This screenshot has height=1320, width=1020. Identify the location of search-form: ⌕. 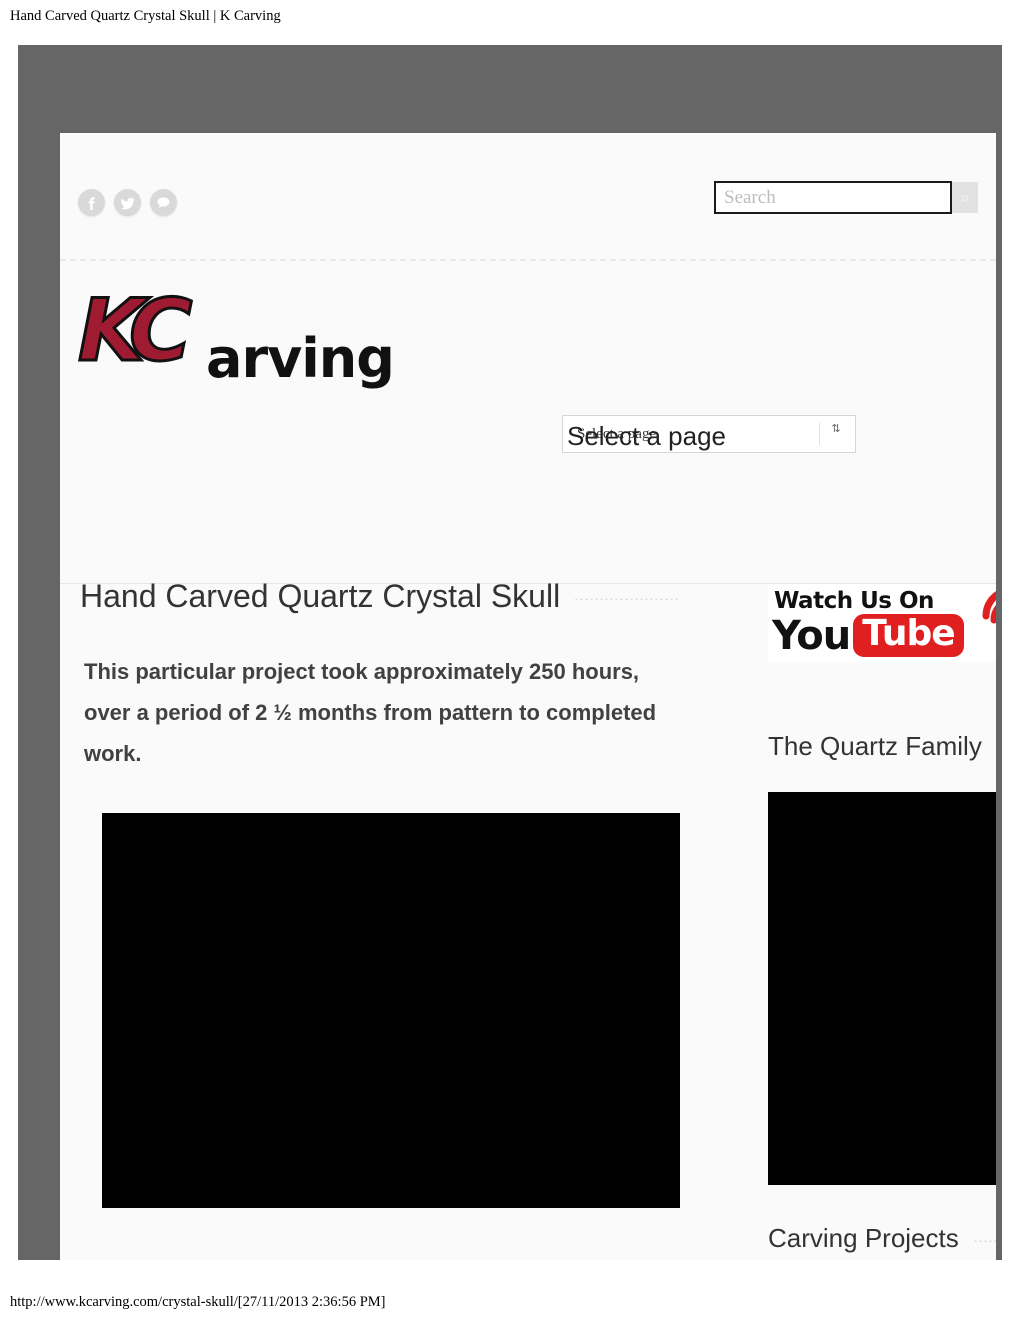
(846, 199).